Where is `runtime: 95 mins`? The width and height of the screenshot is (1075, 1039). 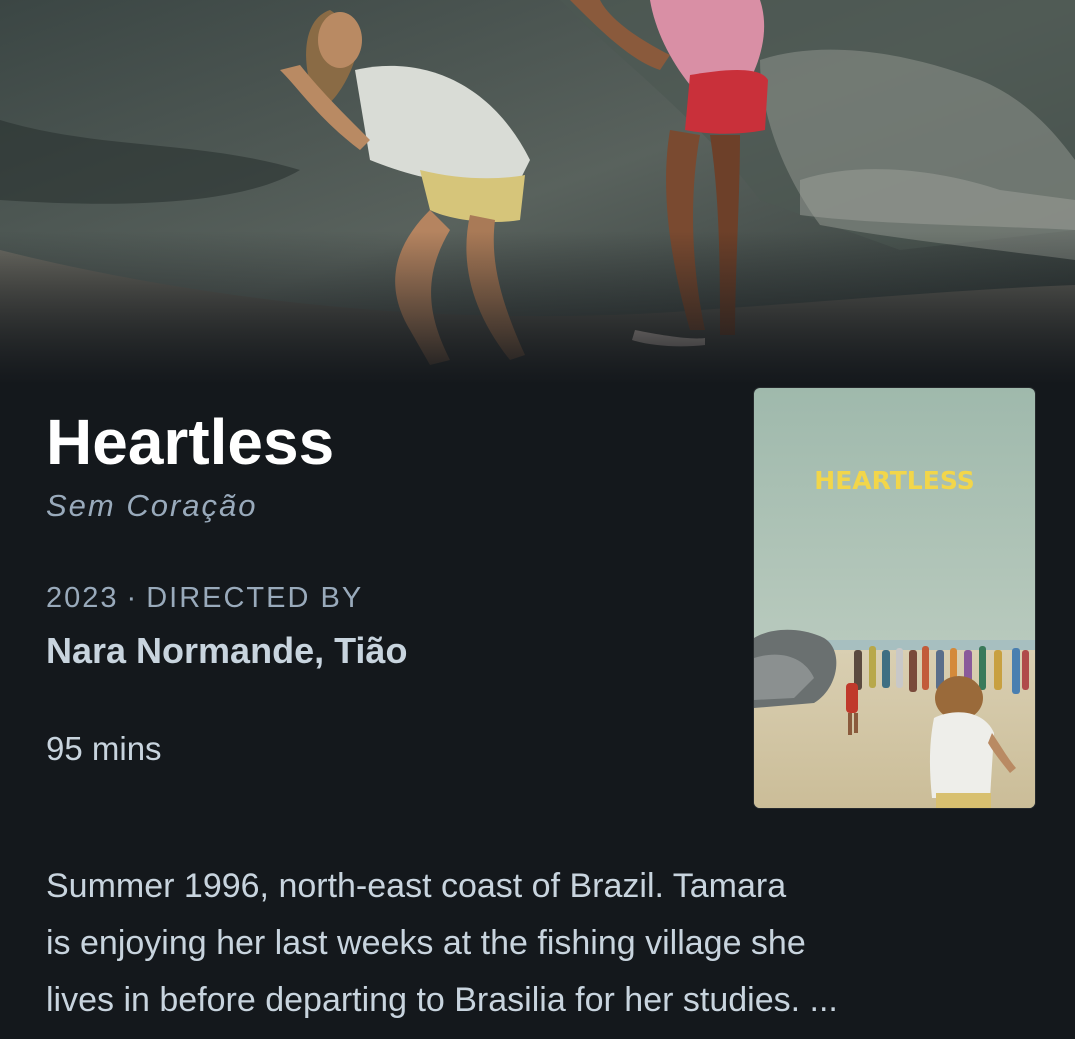 runtime: 95 mins is located at coordinates (104, 748).